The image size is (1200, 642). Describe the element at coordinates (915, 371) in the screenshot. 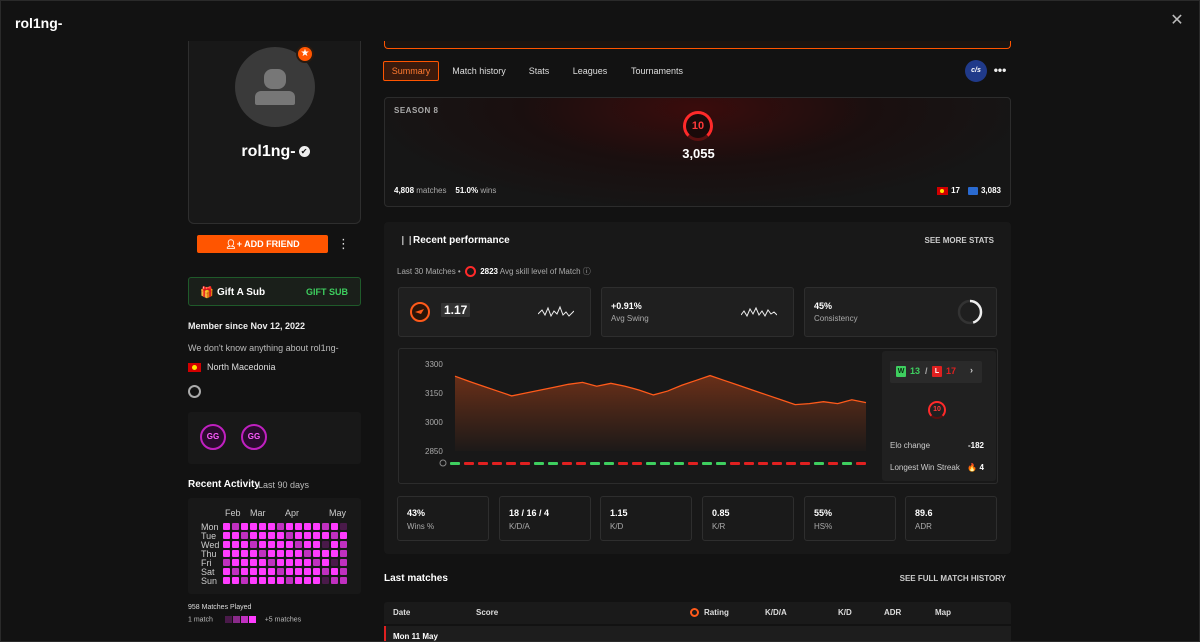

I see `wins-count: 13` at that location.